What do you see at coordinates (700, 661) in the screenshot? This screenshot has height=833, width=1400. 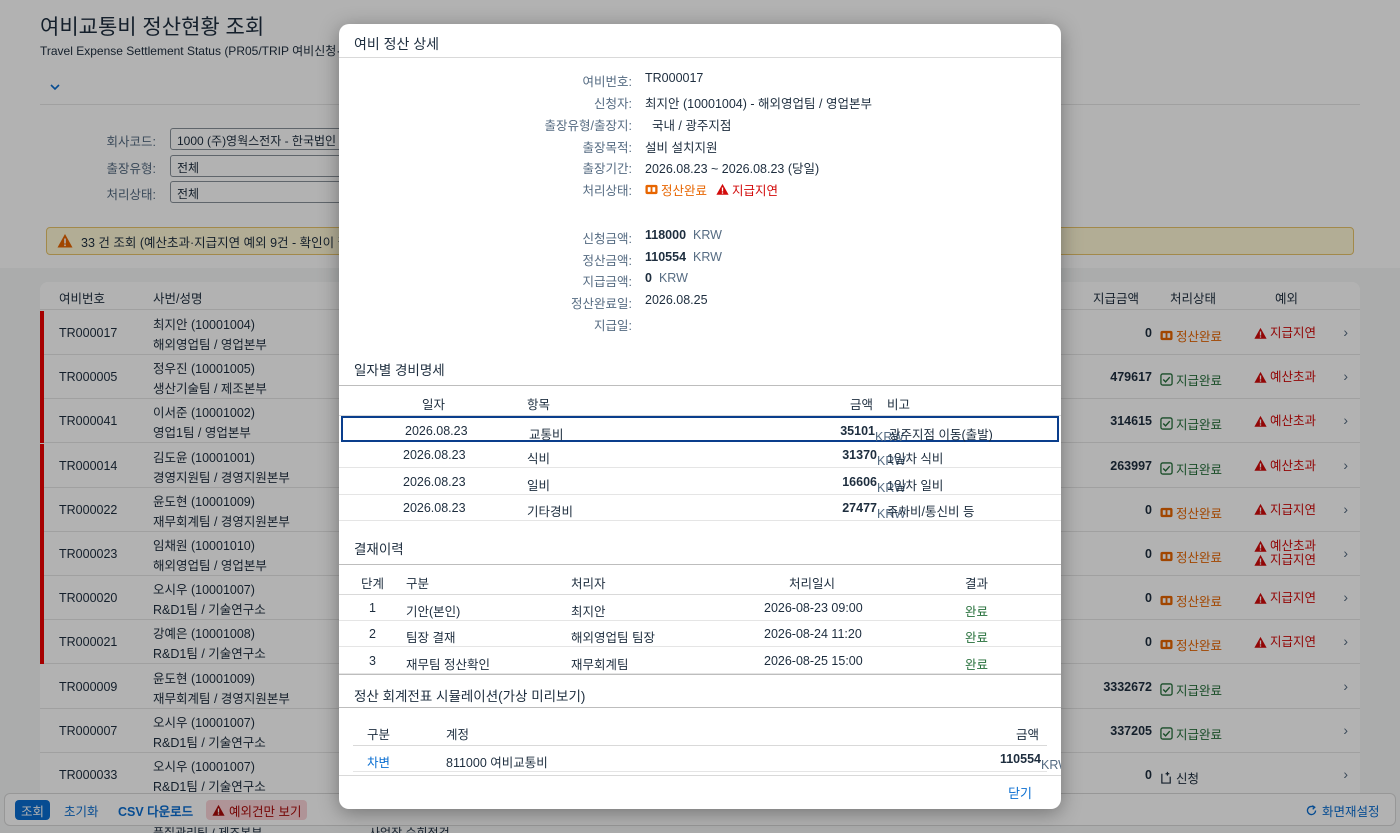 I see `approval-row: 3 재무팀 정산확인 재무회계팀 2026-08-25 15:00 완료` at bounding box center [700, 661].